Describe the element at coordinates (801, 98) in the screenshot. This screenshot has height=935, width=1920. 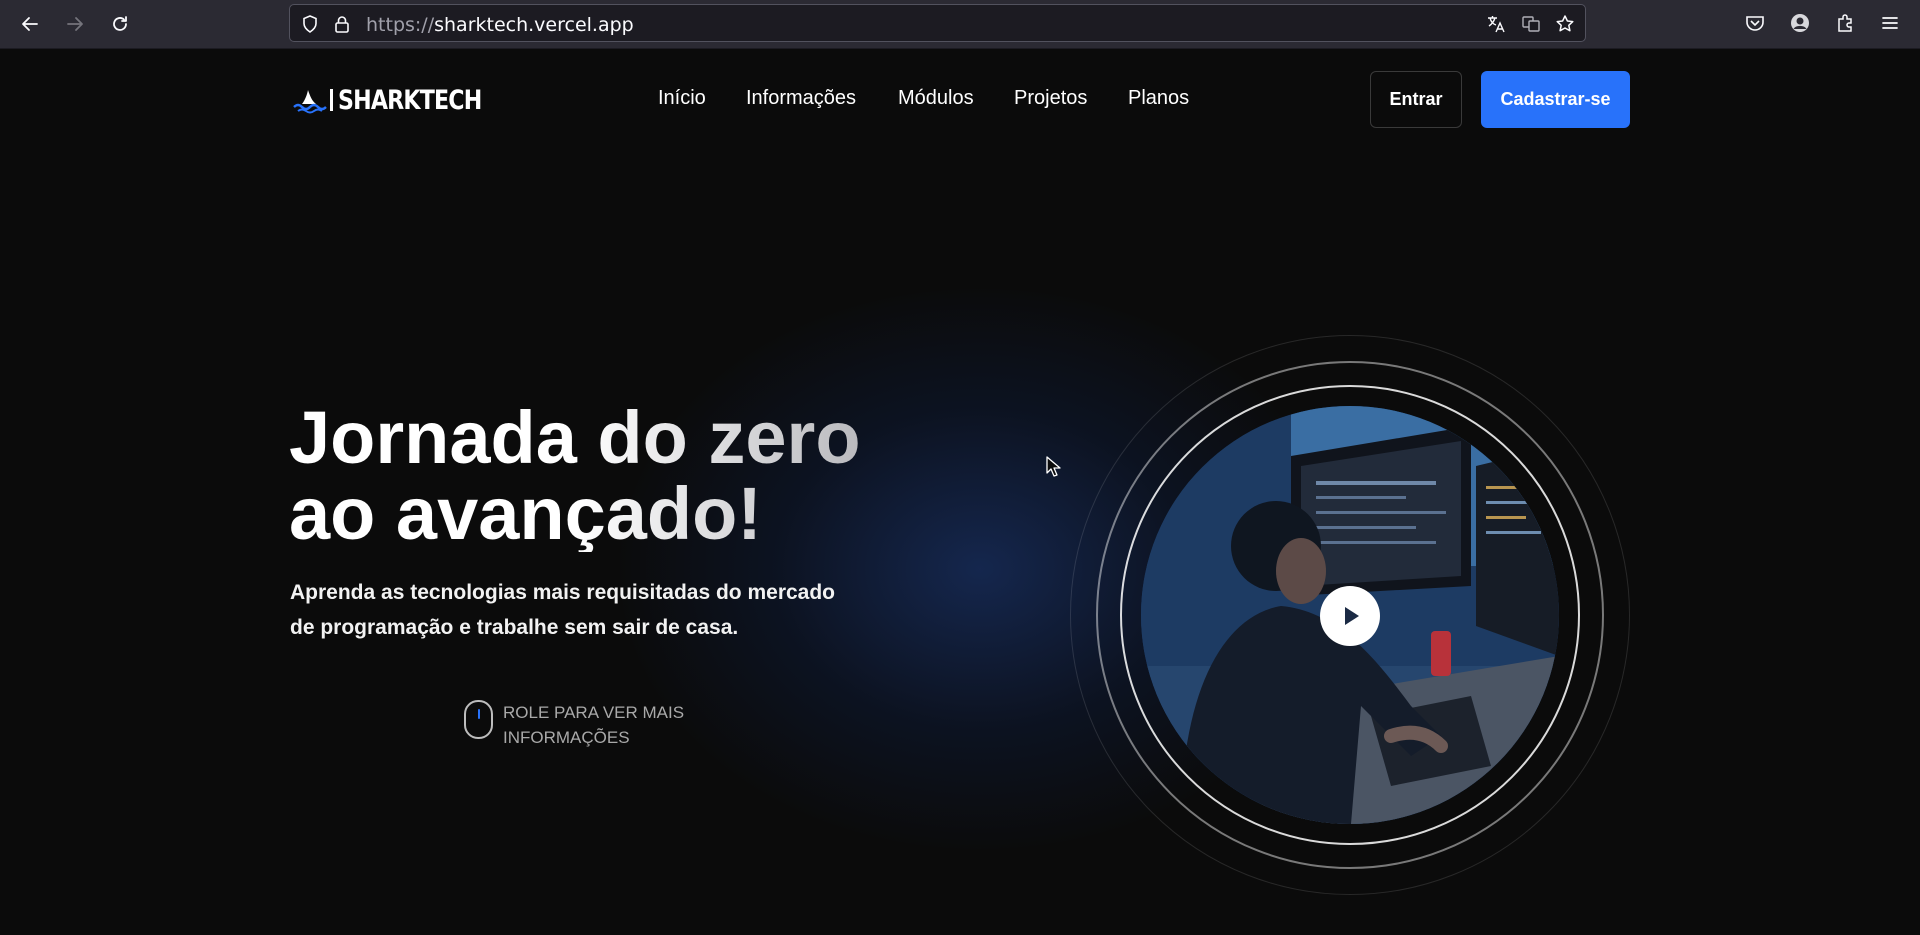
I see `nav-item-informacoes: Informações` at that location.